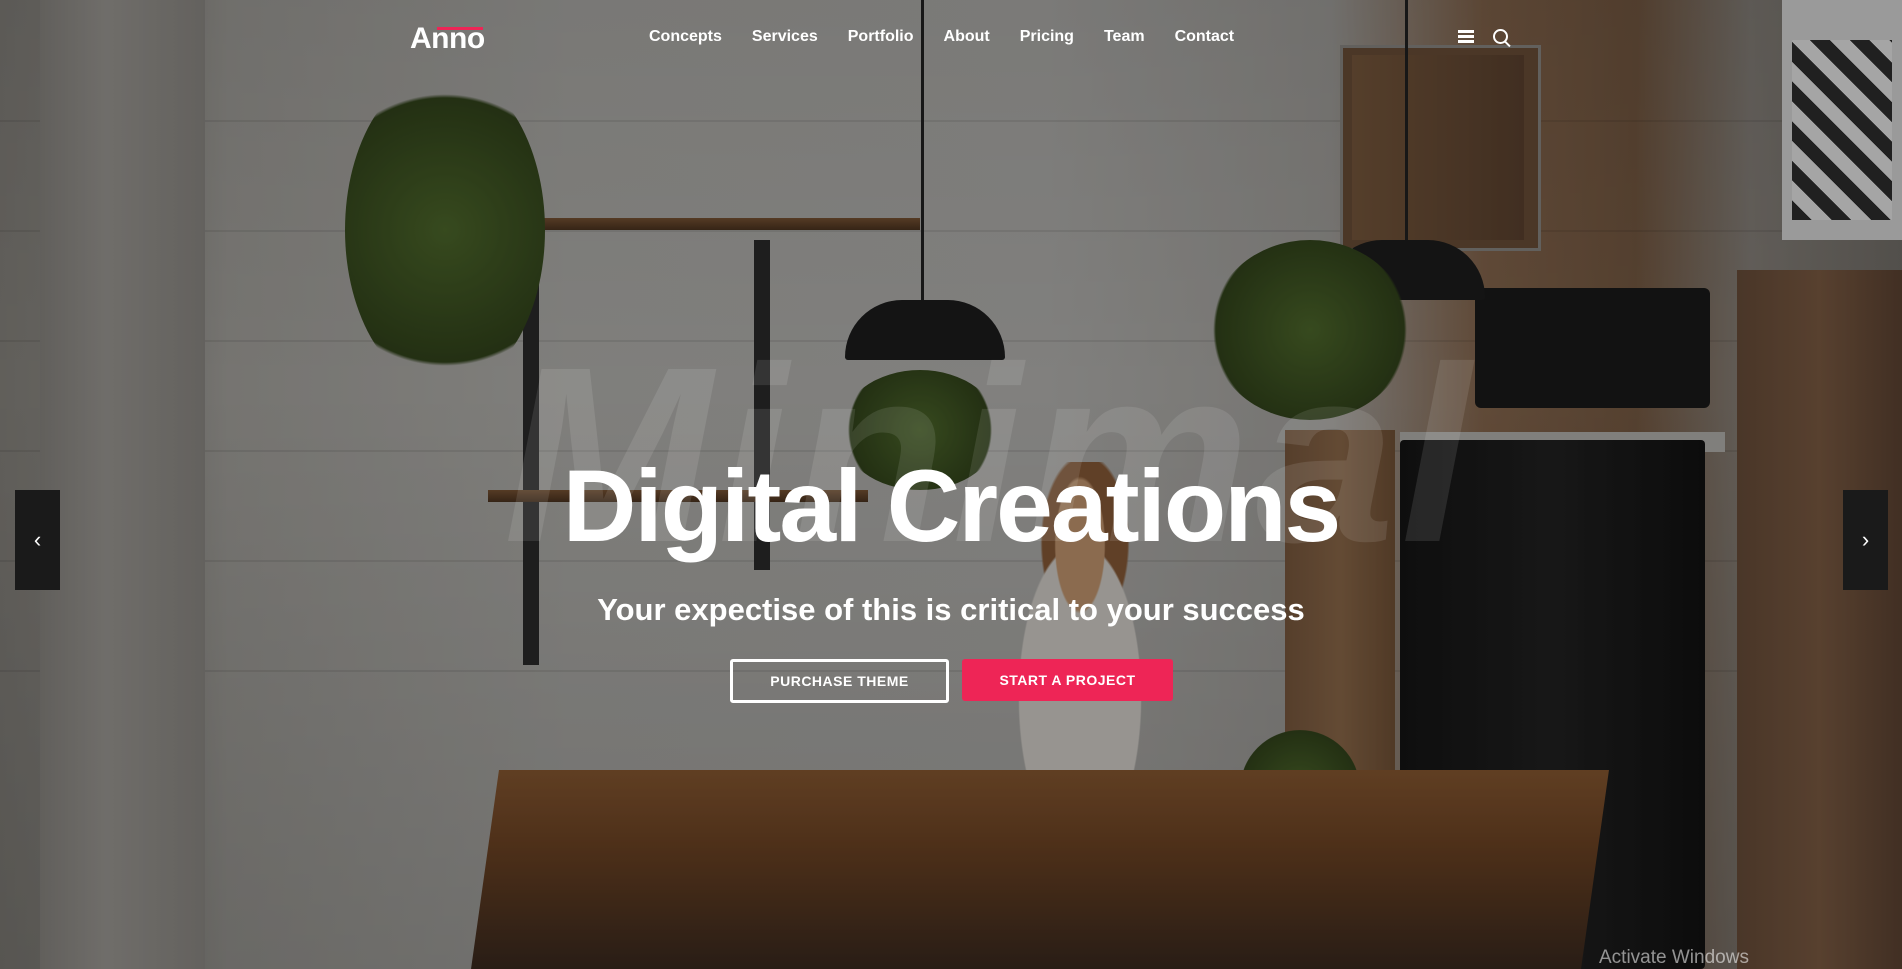 This screenshot has height=969, width=1902. Describe the element at coordinates (1205, 37) in the screenshot. I see `nav-link-contact: Contact` at that location.